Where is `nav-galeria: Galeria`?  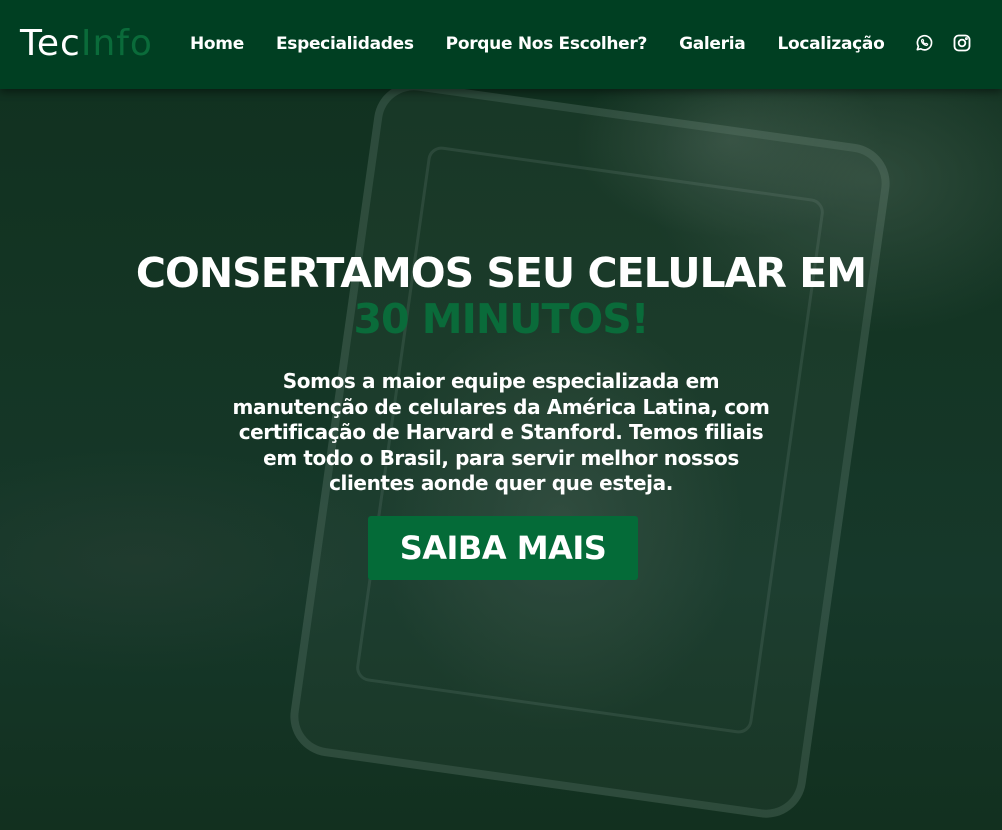
nav-galeria: Galeria is located at coordinates (712, 44).